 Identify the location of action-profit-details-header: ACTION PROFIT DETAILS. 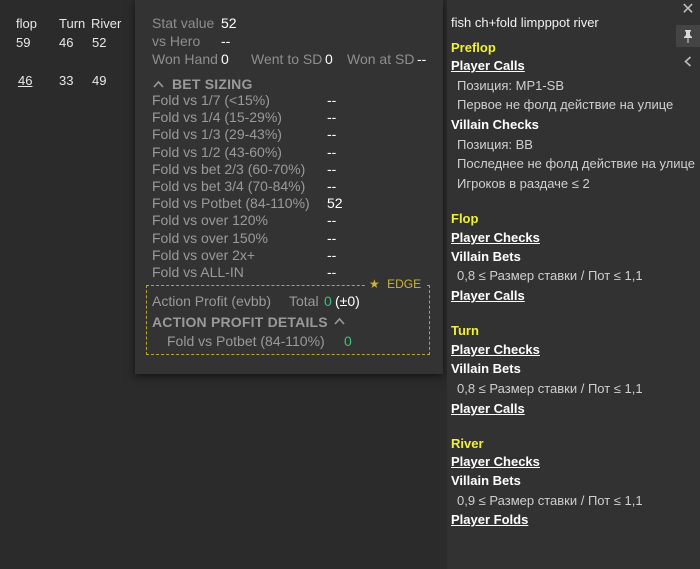
(240, 322).